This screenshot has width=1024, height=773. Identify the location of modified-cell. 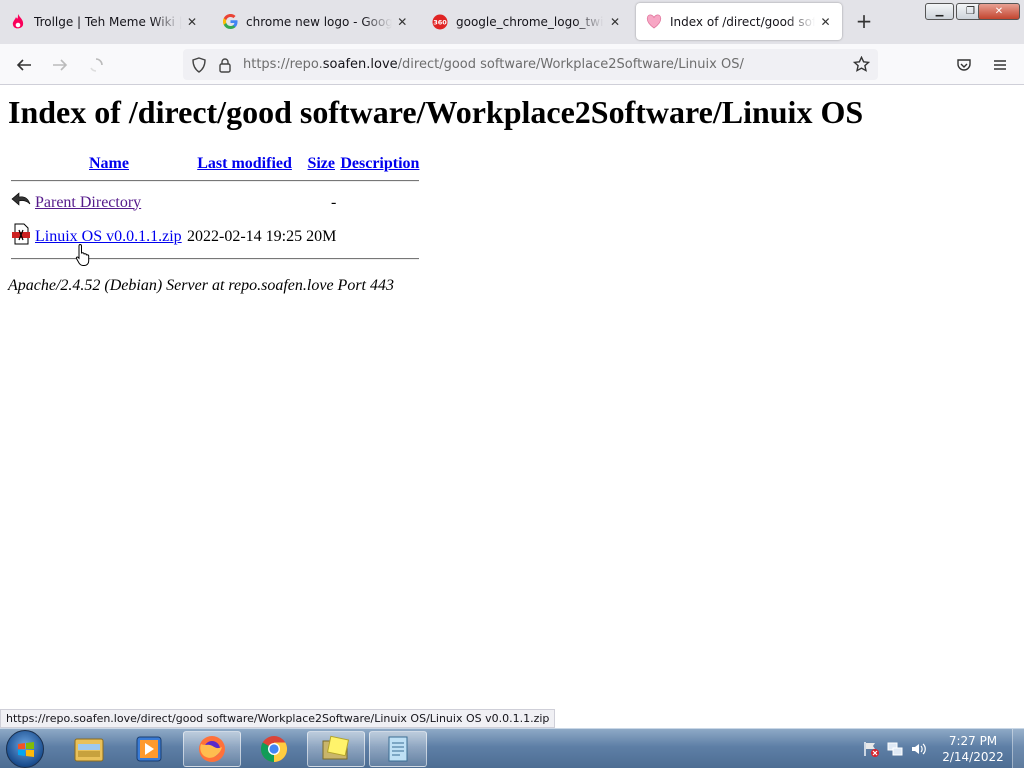
(244, 202).